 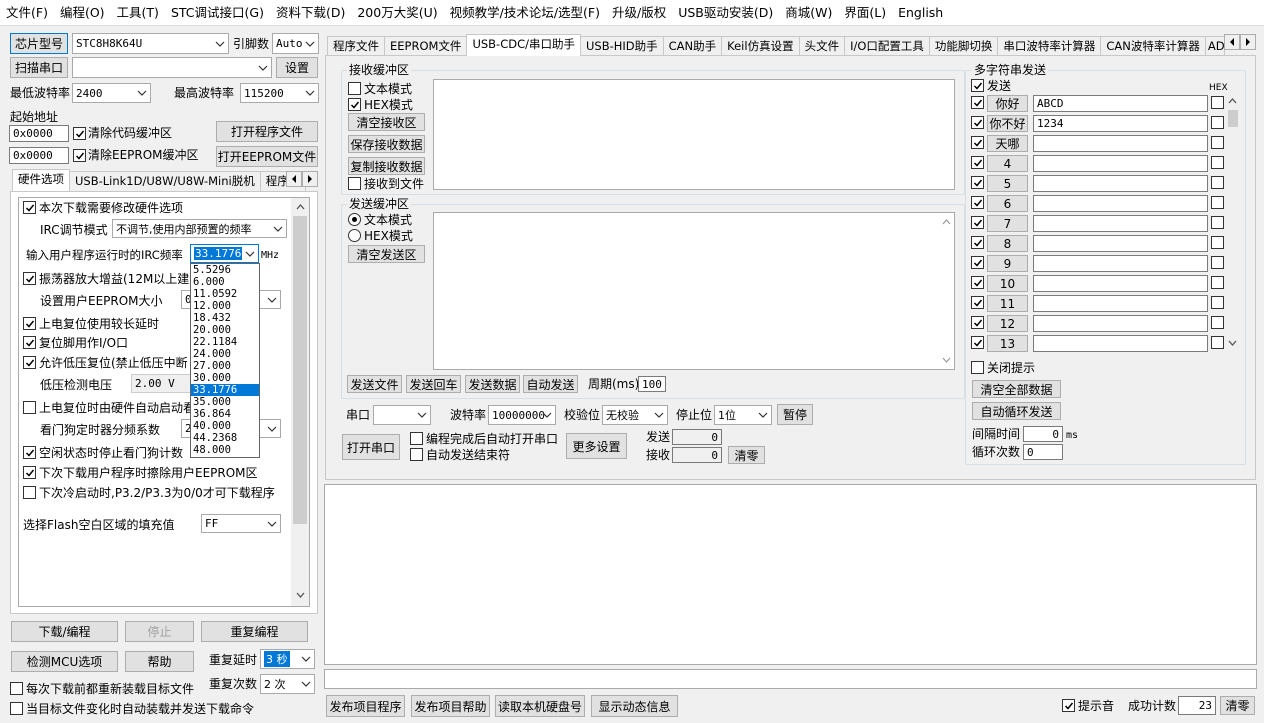 I want to click on period-input: 100, so click(x=652, y=384).